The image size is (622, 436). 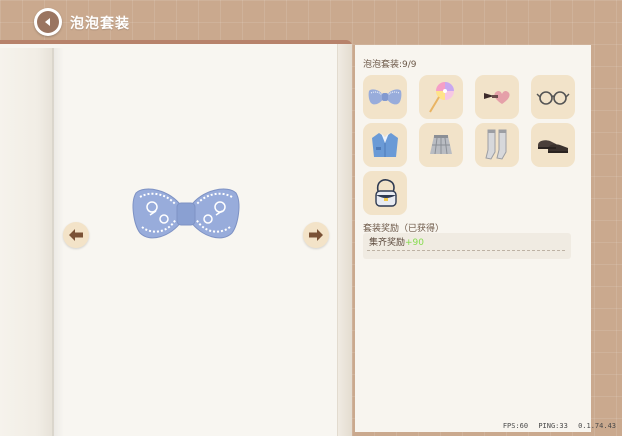 I want to click on version-label: 0.1.74.43, so click(x=597, y=426).